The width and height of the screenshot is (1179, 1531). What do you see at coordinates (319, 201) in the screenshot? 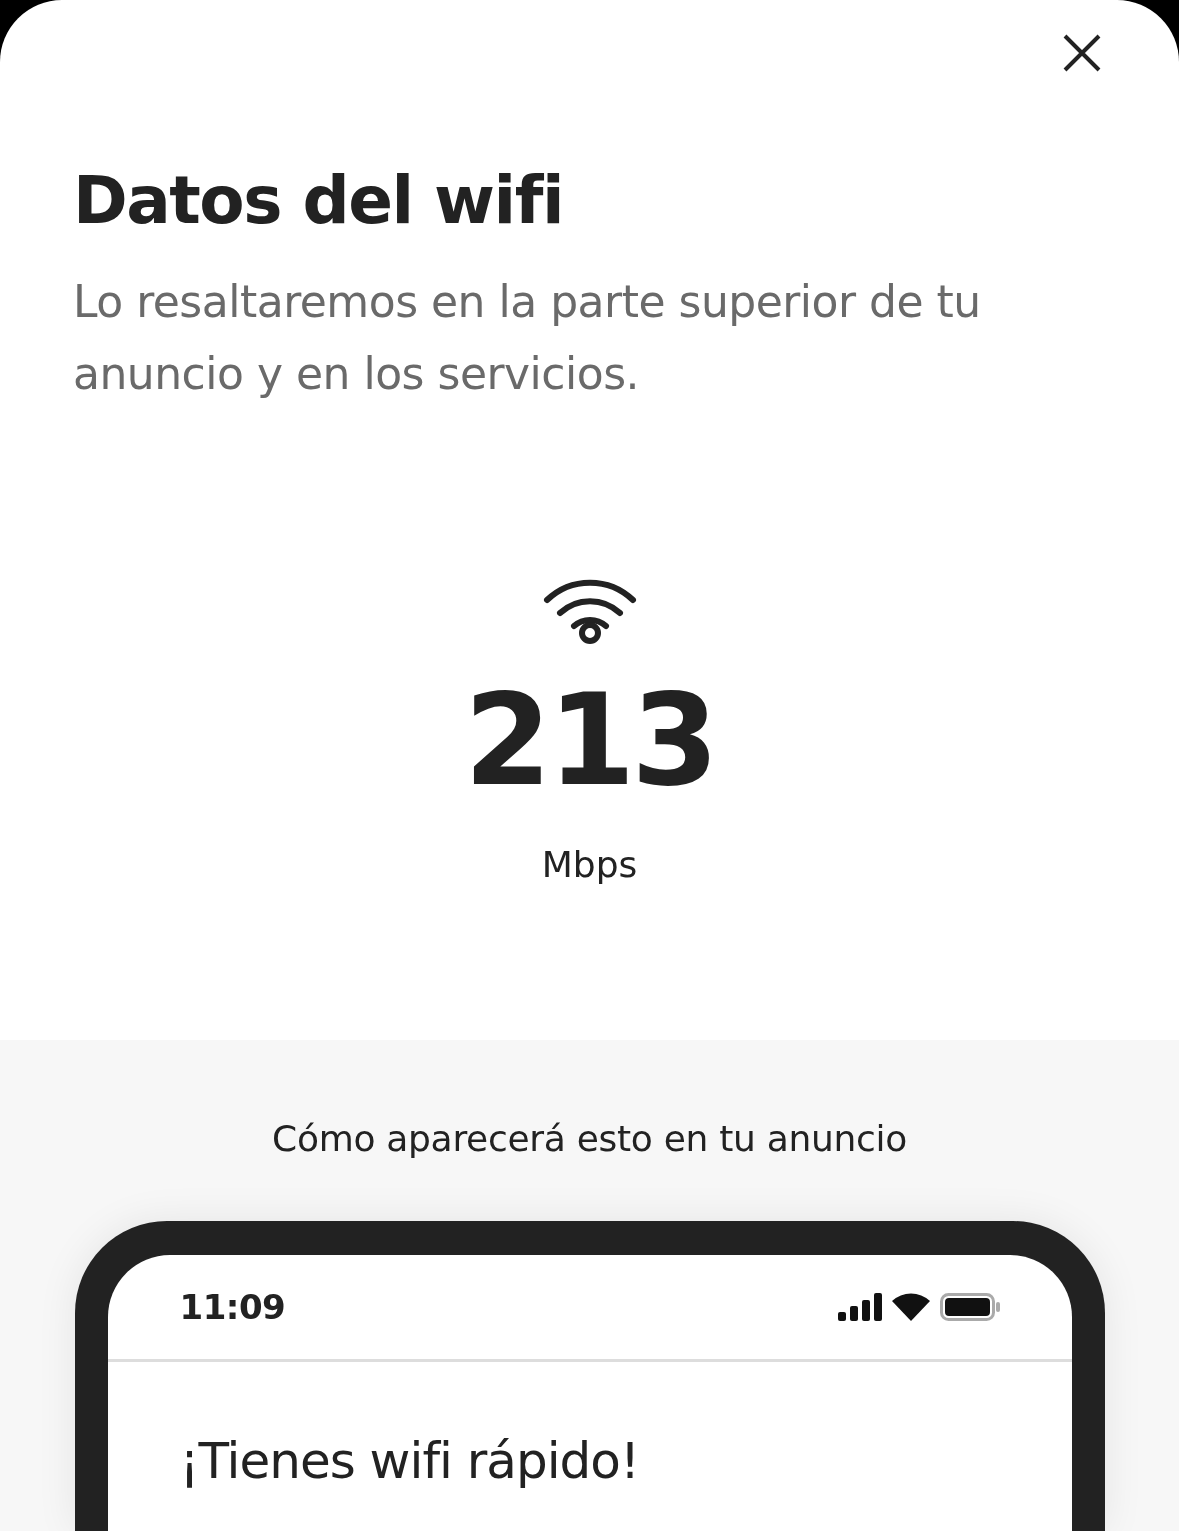
I see `title: Datos del wifi` at bounding box center [319, 201].